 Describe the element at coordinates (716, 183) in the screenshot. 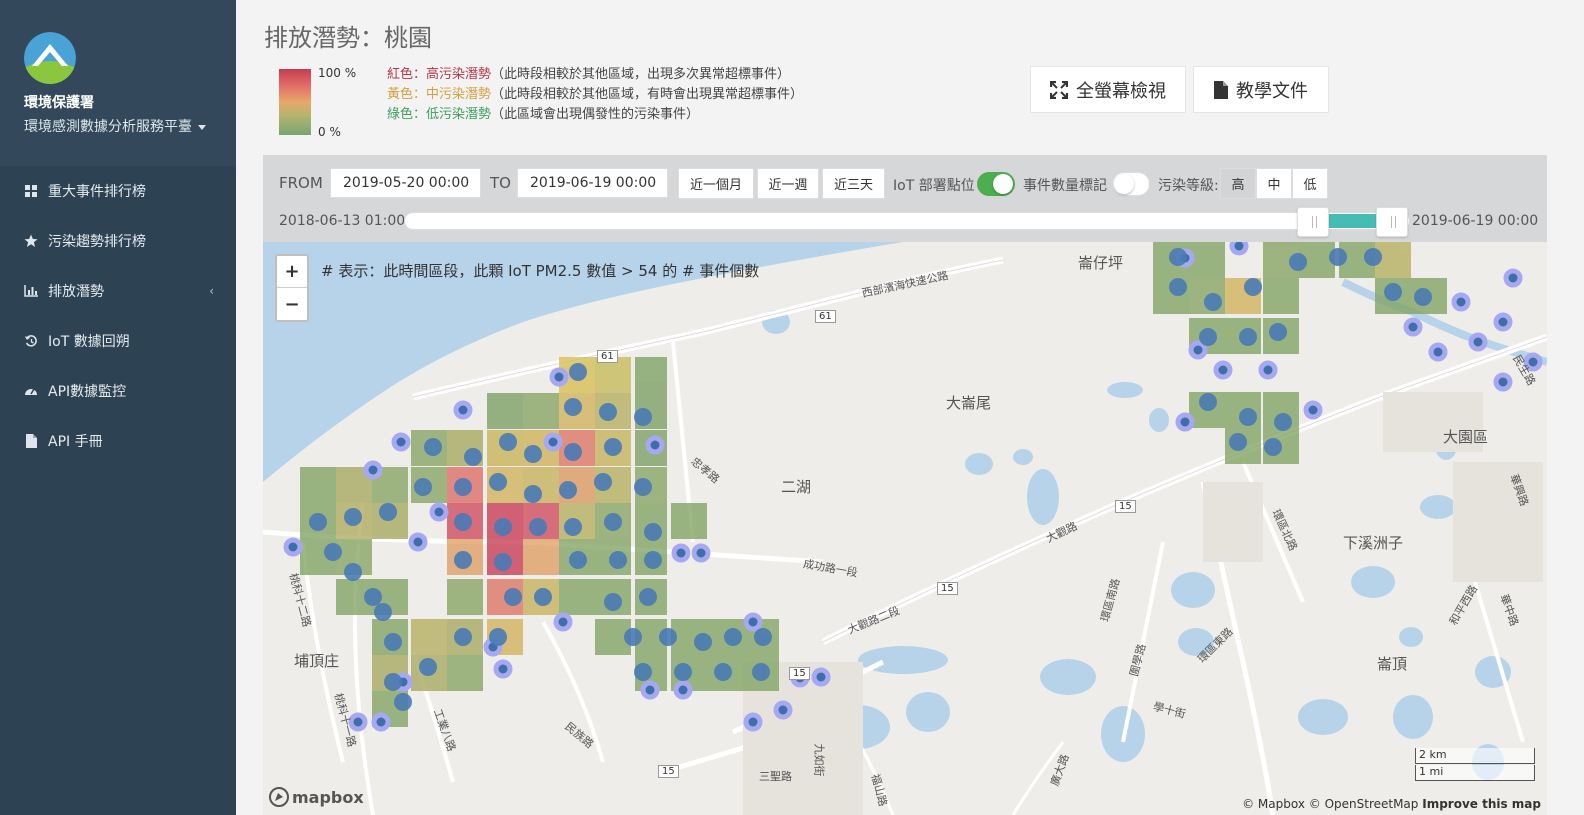

I see `last-month-button: 近一個月` at that location.